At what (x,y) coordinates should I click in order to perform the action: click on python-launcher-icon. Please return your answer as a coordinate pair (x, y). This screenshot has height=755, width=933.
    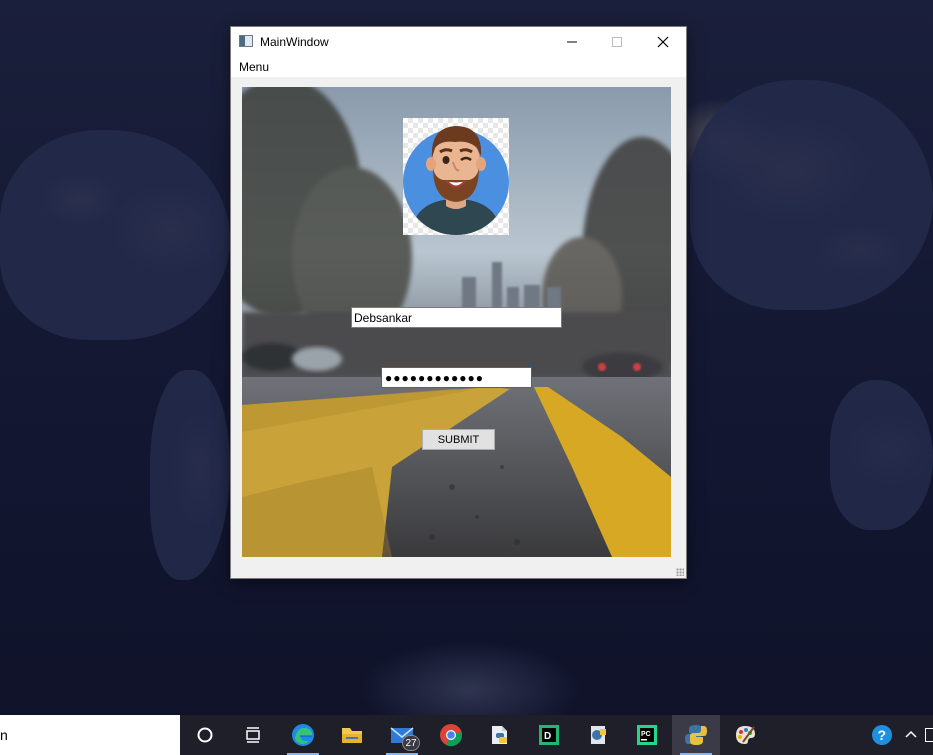
    Looking at the image, I should click on (499, 735).